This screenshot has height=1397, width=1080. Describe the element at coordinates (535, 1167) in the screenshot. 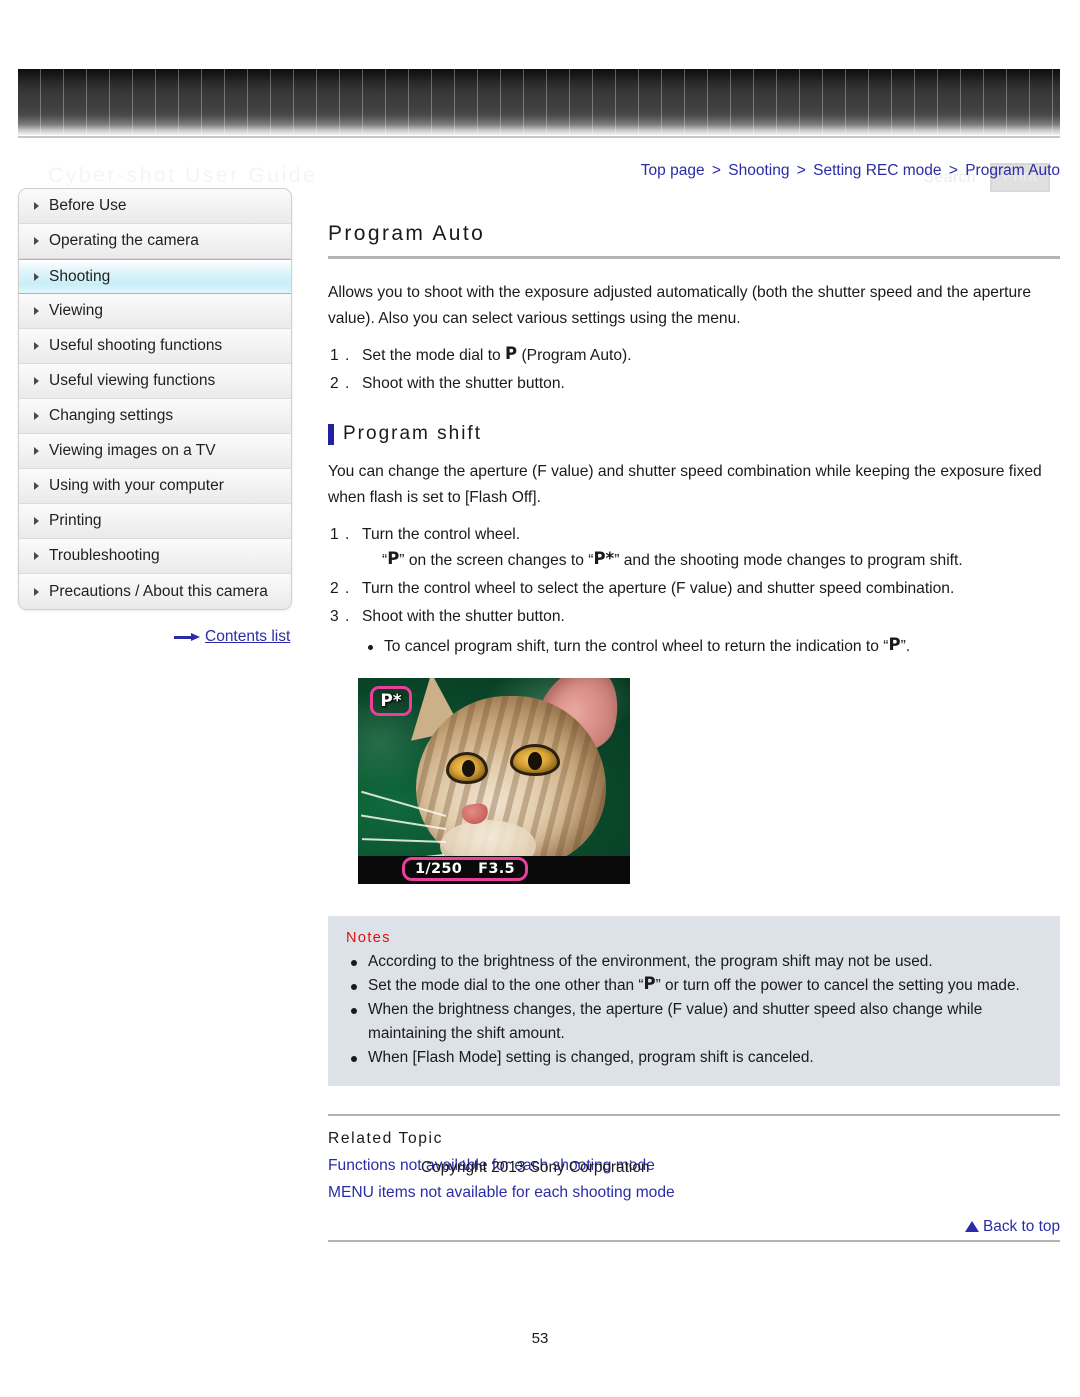

I see `copyright-text: Copyright 2013 Sony Corporation` at that location.